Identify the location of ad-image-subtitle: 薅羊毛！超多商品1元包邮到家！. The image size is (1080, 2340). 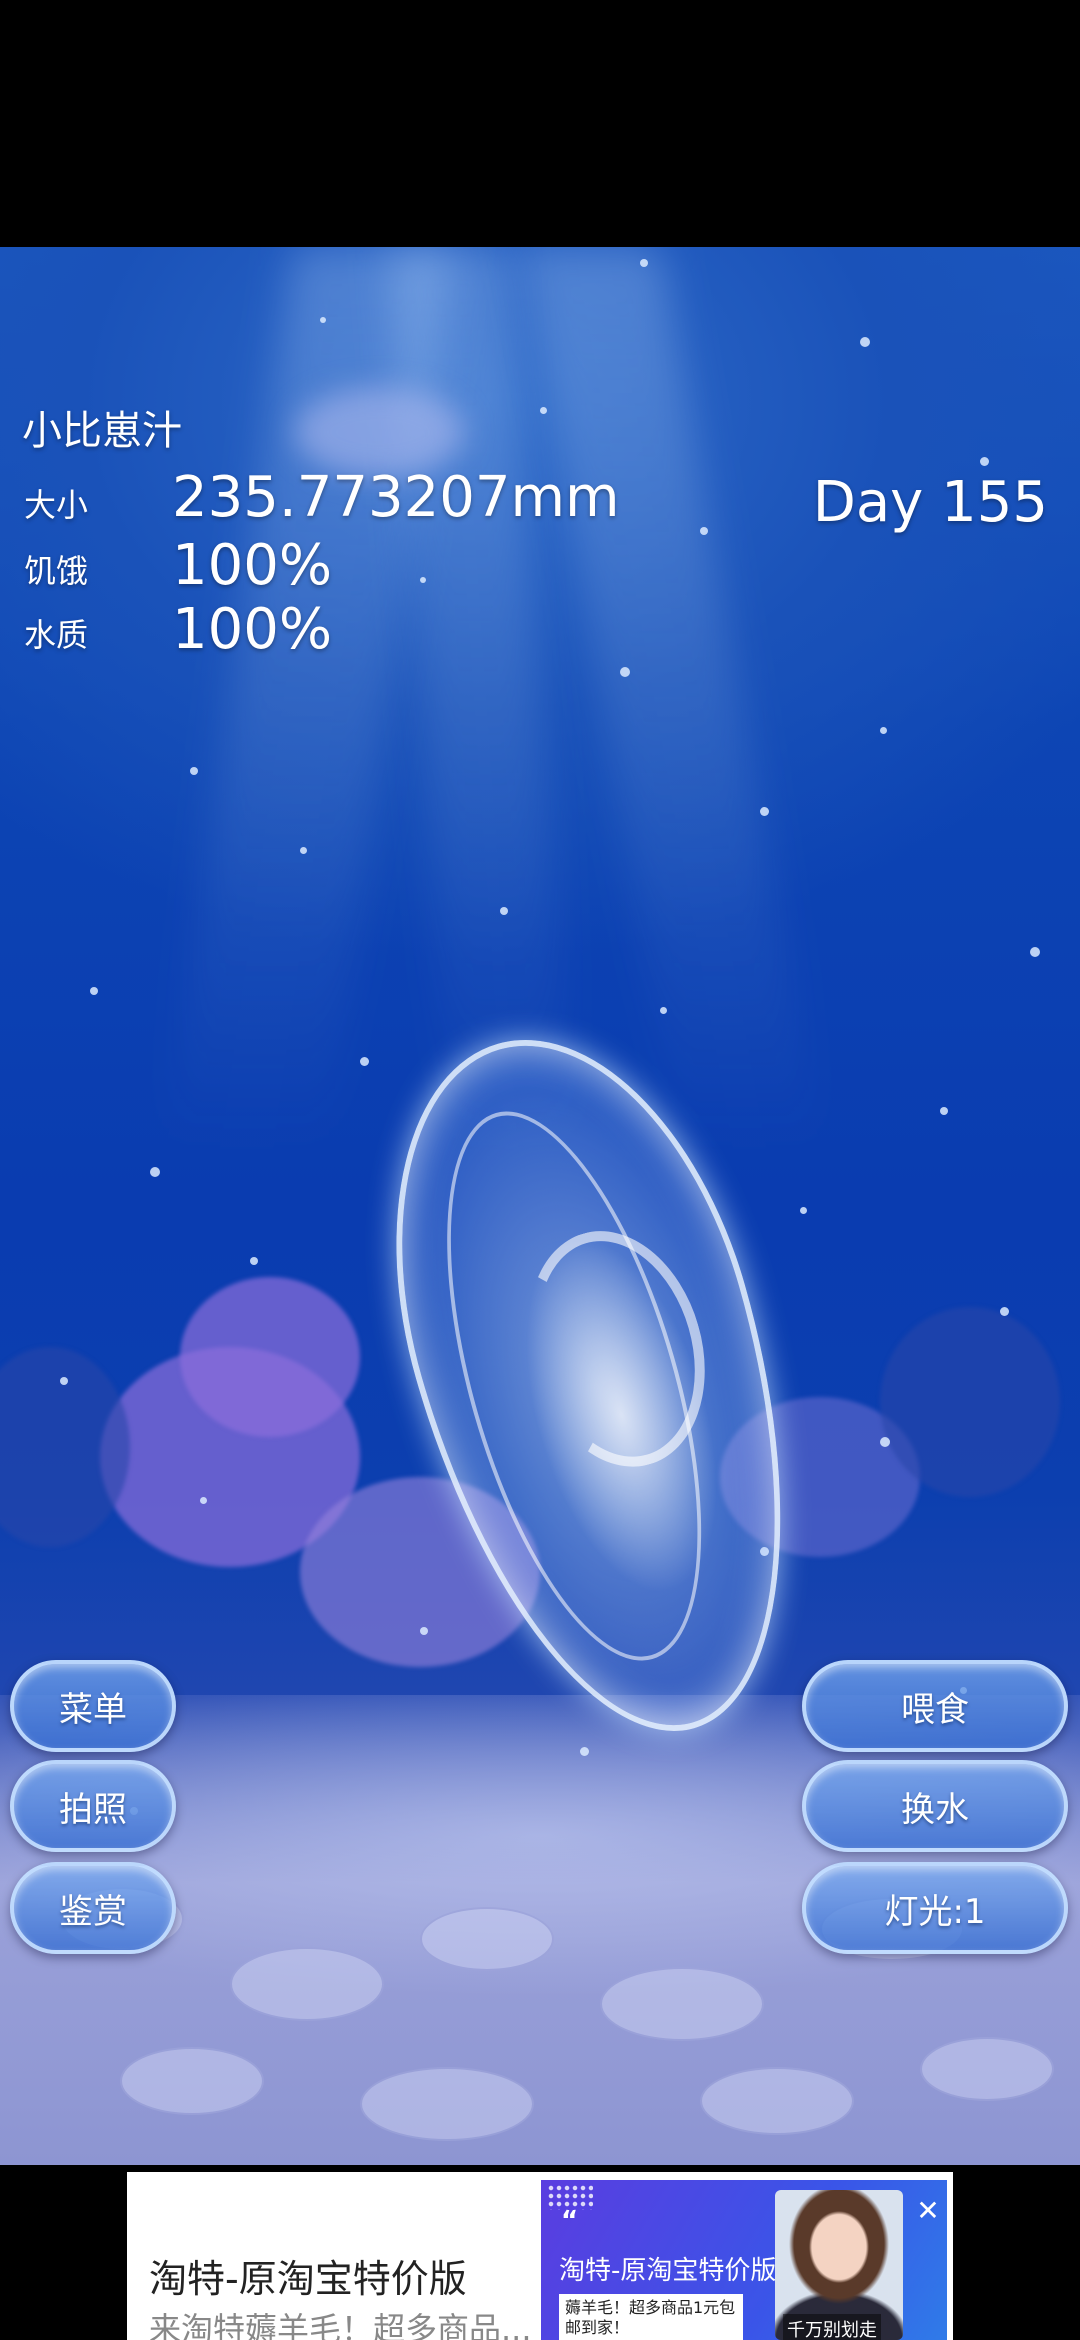
(651, 2317).